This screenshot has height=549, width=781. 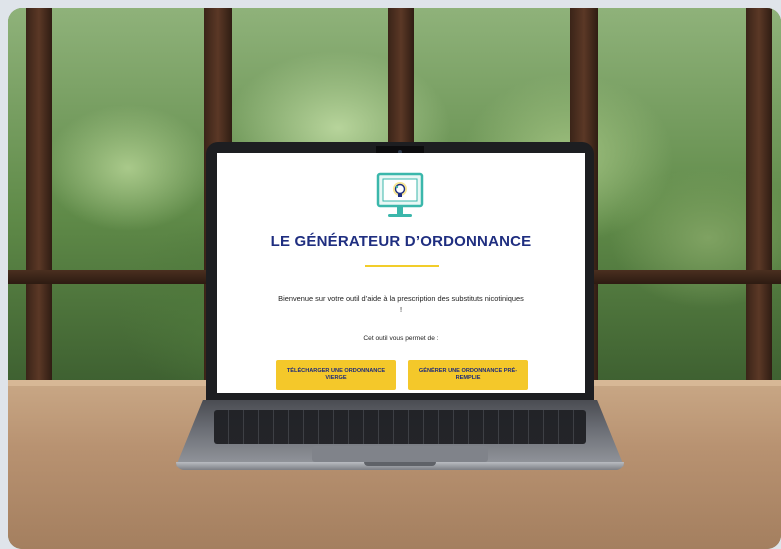 What do you see at coordinates (400, 194) in the screenshot?
I see `monitor-with-lightbulb-icon` at bounding box center [400, 194].